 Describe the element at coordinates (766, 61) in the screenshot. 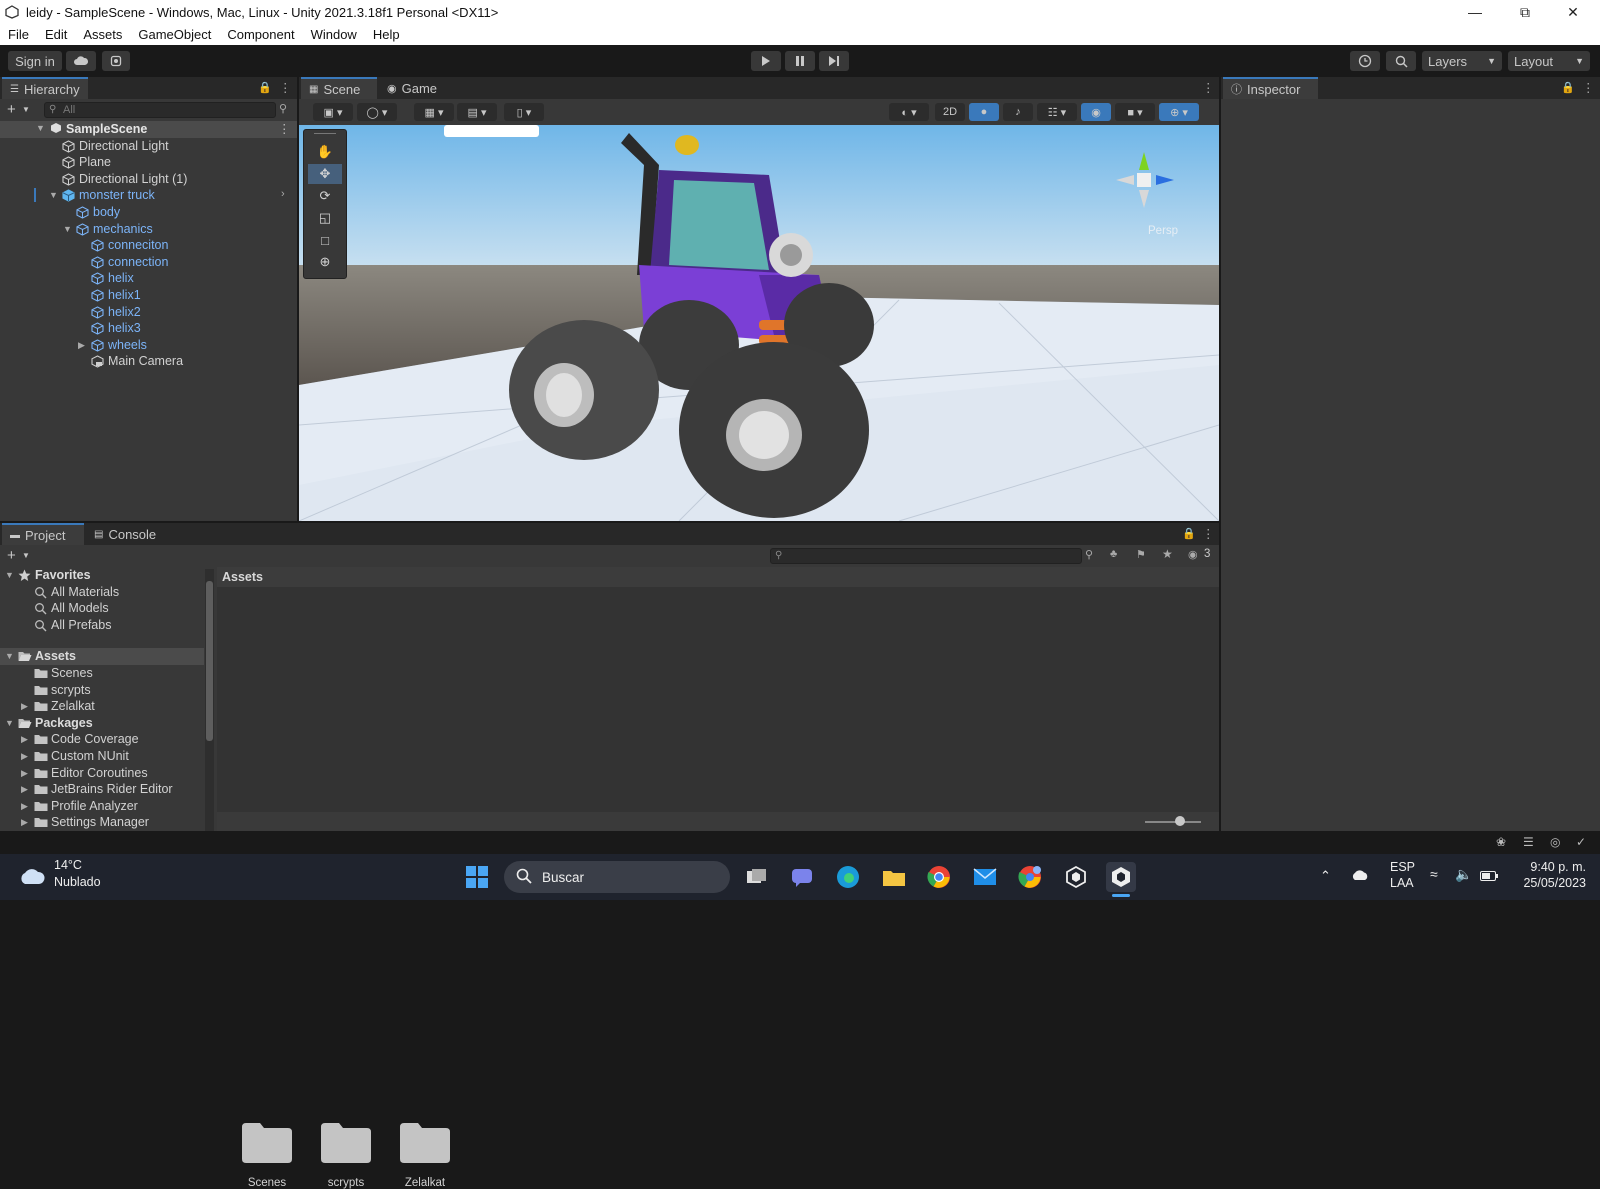

I see `play-button` at that location.